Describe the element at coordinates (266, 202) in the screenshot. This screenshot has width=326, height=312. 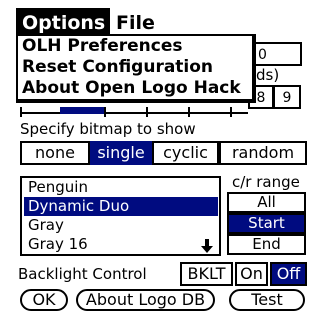
I see `range-option-all: All` at that location.